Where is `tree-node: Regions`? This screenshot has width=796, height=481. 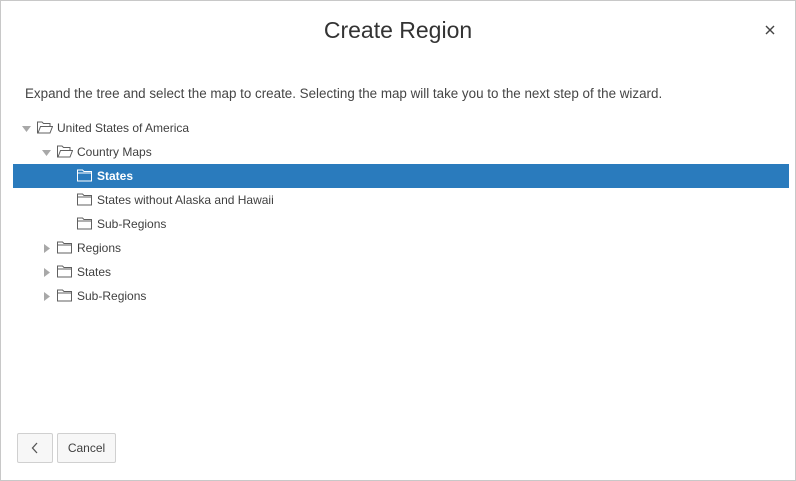
tree-node: Regions is located at coordinates (401, 248).